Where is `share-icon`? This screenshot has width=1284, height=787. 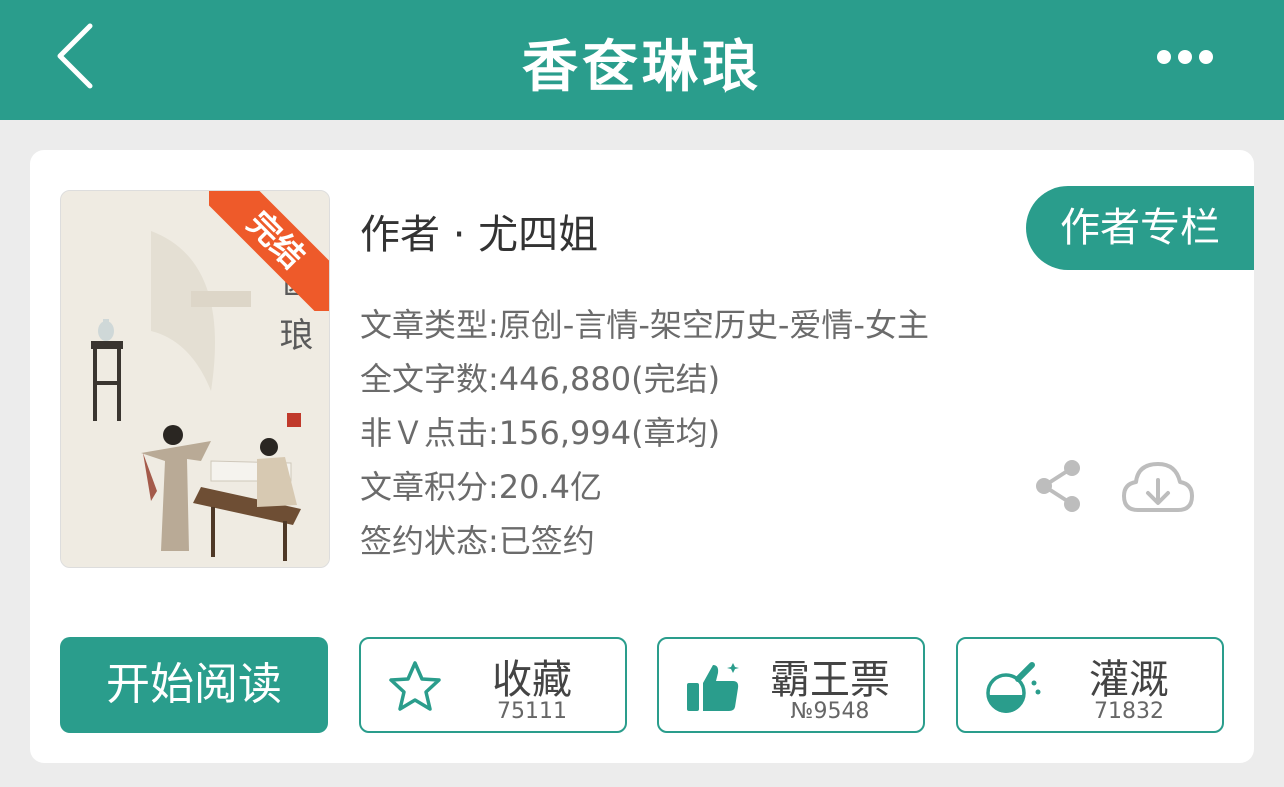
share-icon is located at coordinates (1058, 486).